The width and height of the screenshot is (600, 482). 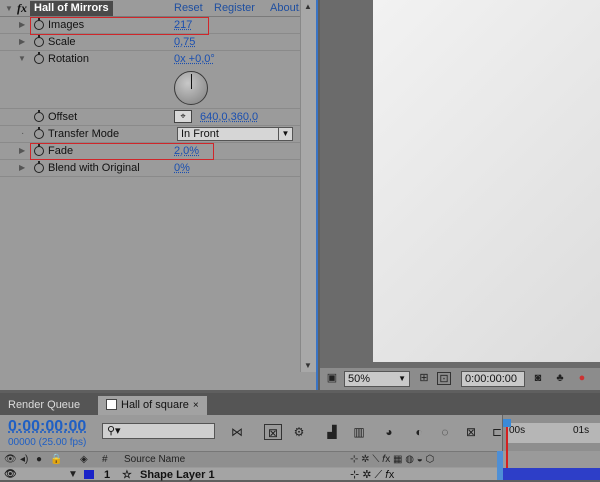 What do you see at coordinates (237, 432) in the screenshot?
I see `composition-mini-flowchart-icon: ⋈` at bounding box center [237, 432].